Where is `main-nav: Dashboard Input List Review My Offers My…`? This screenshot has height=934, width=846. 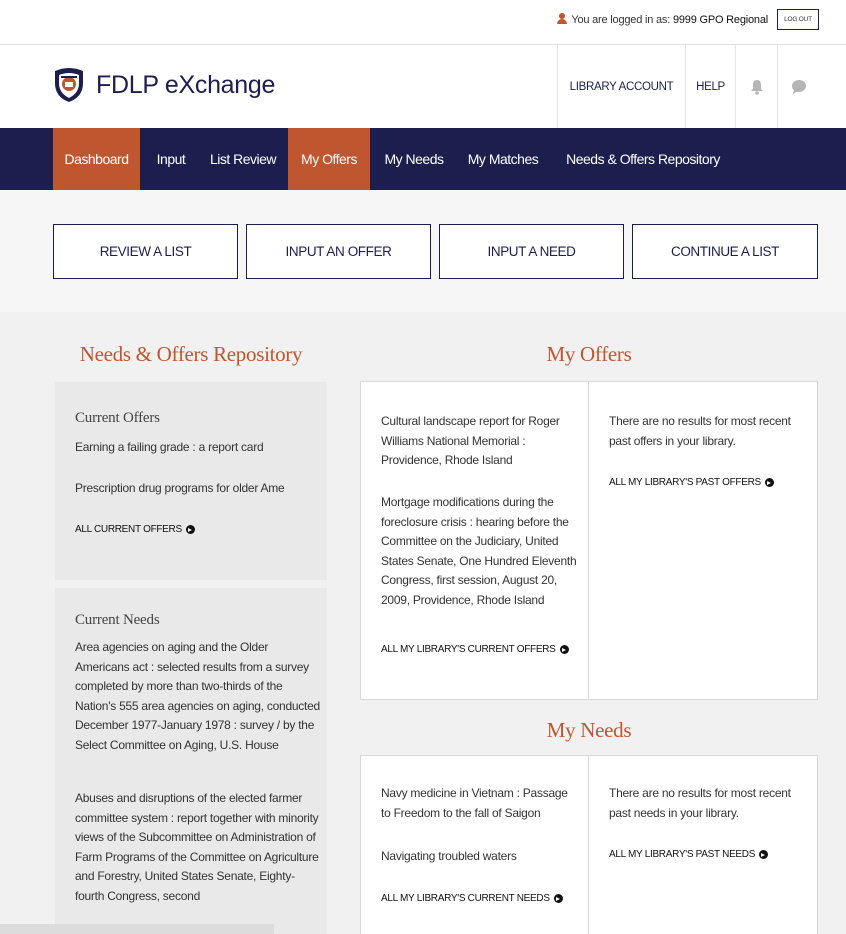
main-nav: Dashboard Input List Review My Offers My… is located at coordinates (423, 159).